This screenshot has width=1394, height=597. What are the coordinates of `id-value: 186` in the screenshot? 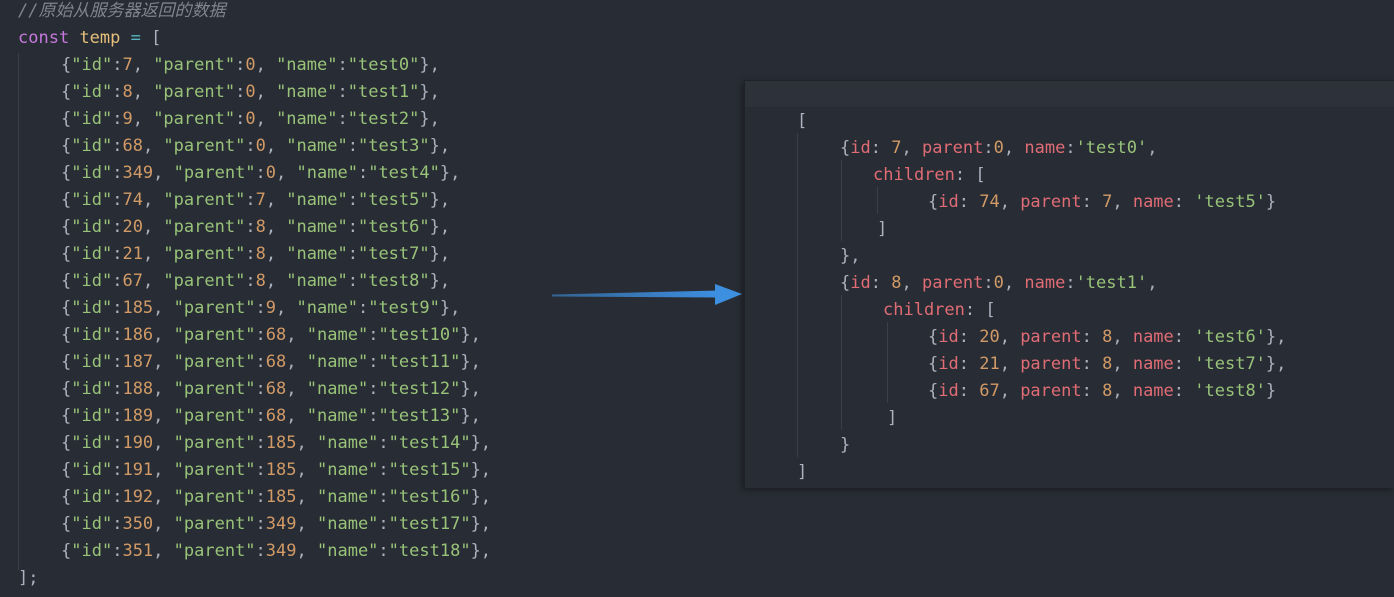 It's located at (138, 335).